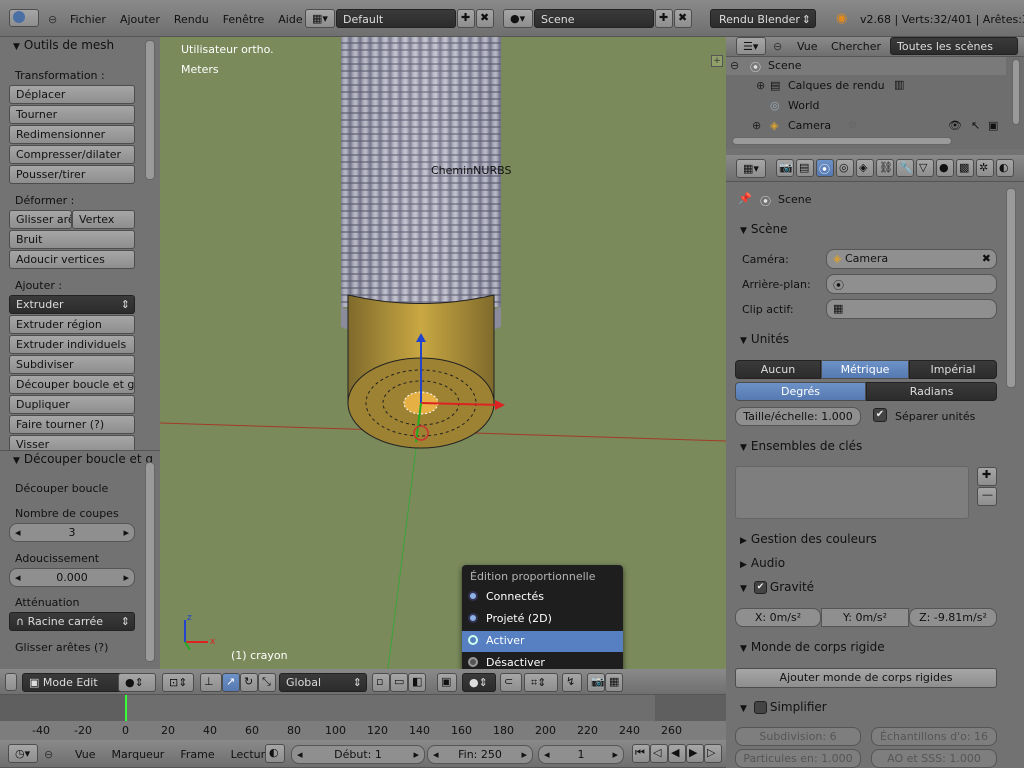  I want to click on render-engine-select: Rendu Blender ⇕, so click(763, 18).